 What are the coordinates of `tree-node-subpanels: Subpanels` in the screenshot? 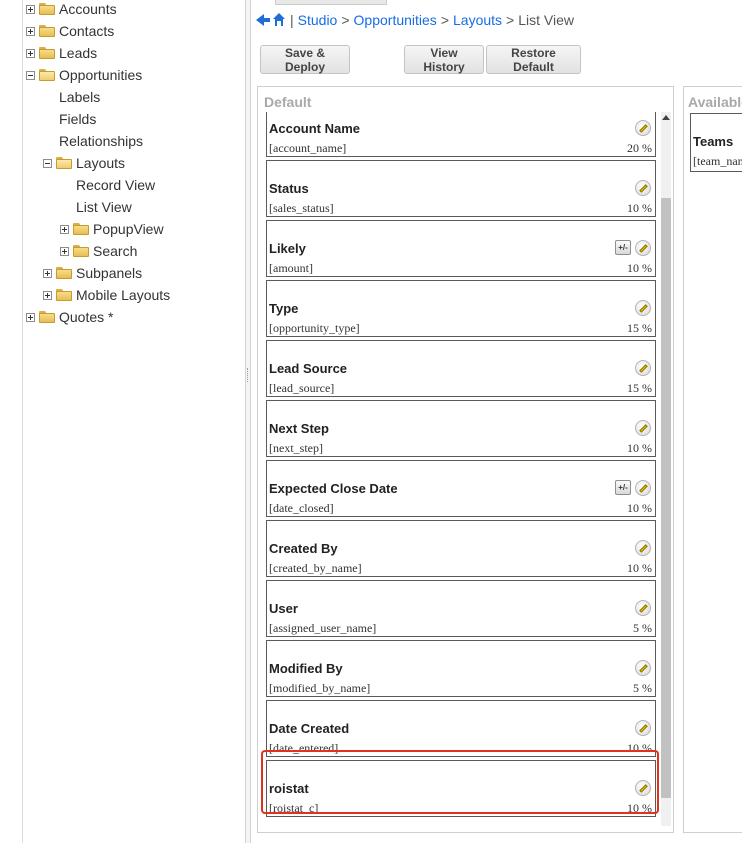 It's located at (92, 273).